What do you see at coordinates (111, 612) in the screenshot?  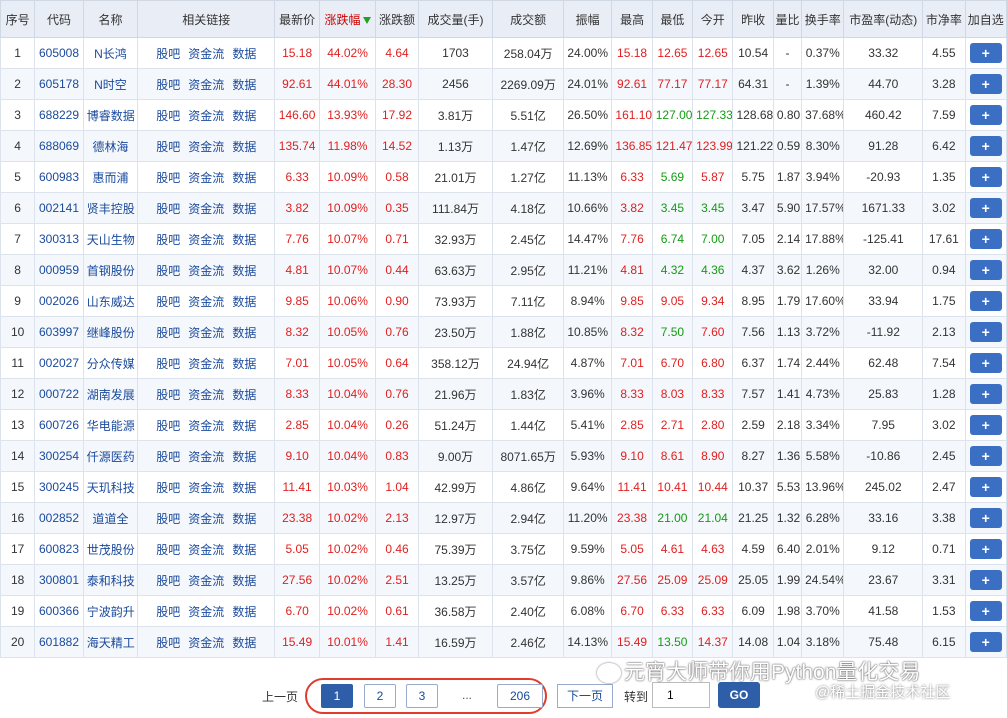 I see `stock-name-link: 宁波韵升` at bounding box center [111, 612].